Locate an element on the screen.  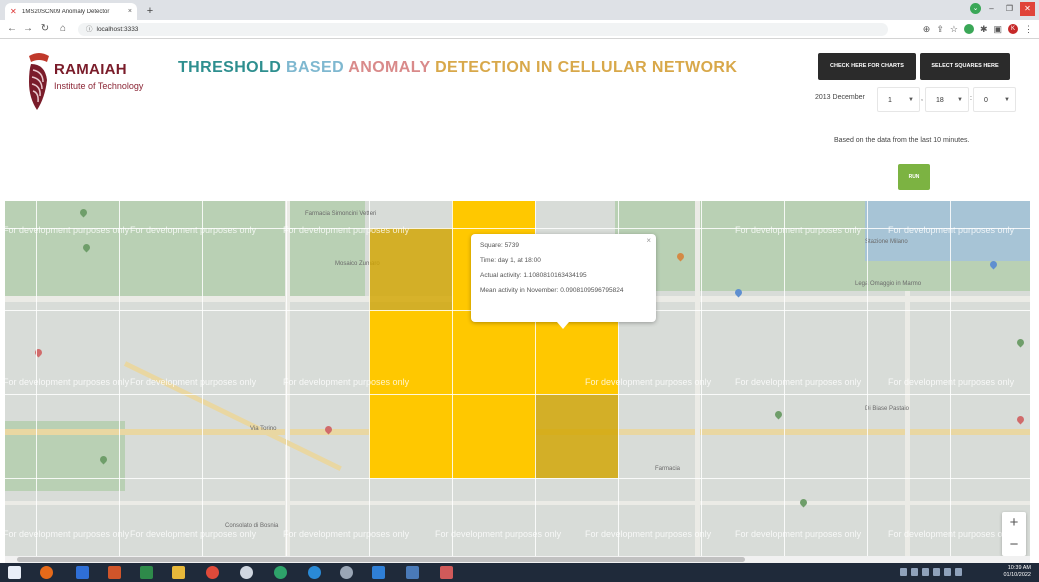
popup-time: Time: day 1, at 18:00 is located at coordinates (510, 260).